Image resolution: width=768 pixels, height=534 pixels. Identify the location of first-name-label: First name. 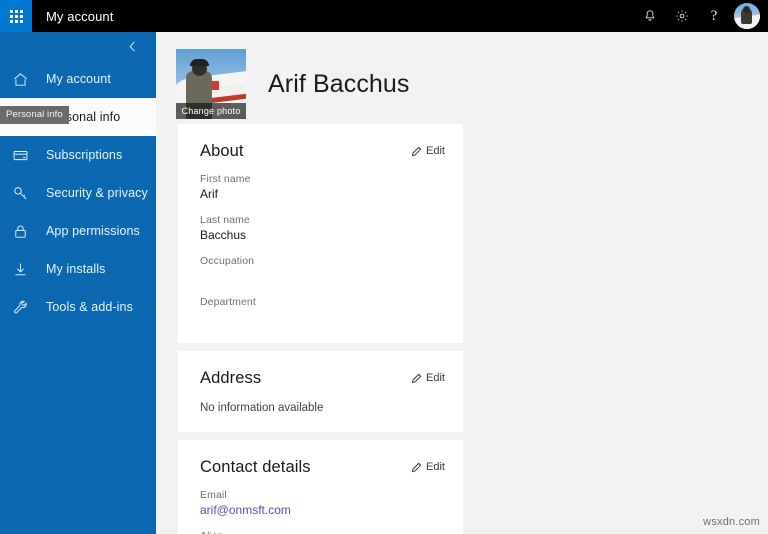
(225, 179).